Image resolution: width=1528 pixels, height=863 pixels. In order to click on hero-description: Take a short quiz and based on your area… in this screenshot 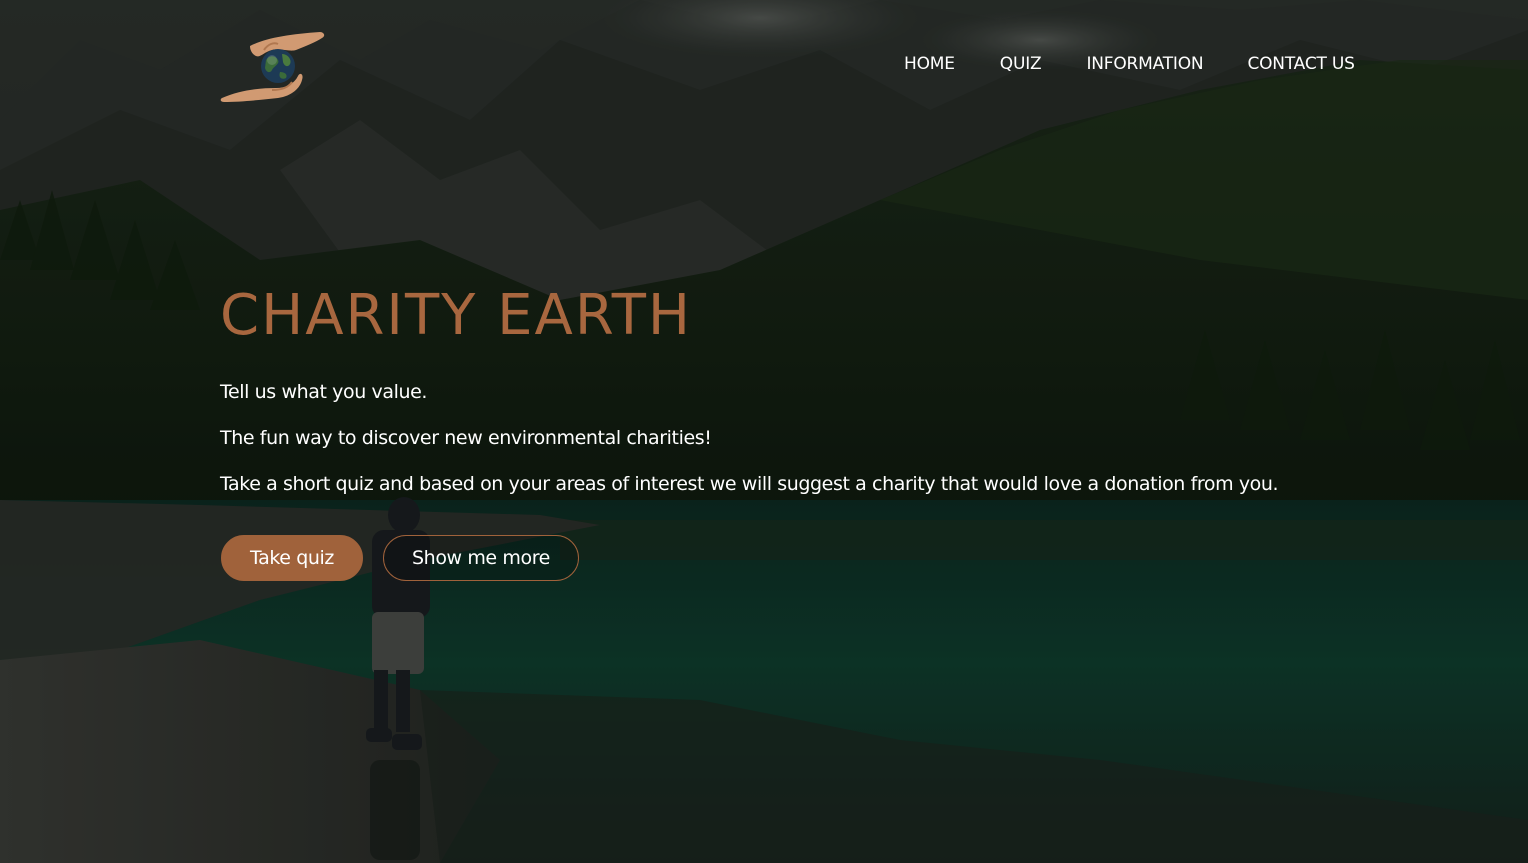, I will do `click(749, 484)`.